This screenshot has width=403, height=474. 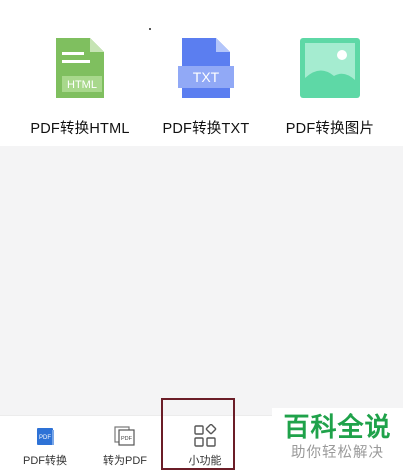 I want to click on txt-file-icon: TXT, so click(x=206, y=68).